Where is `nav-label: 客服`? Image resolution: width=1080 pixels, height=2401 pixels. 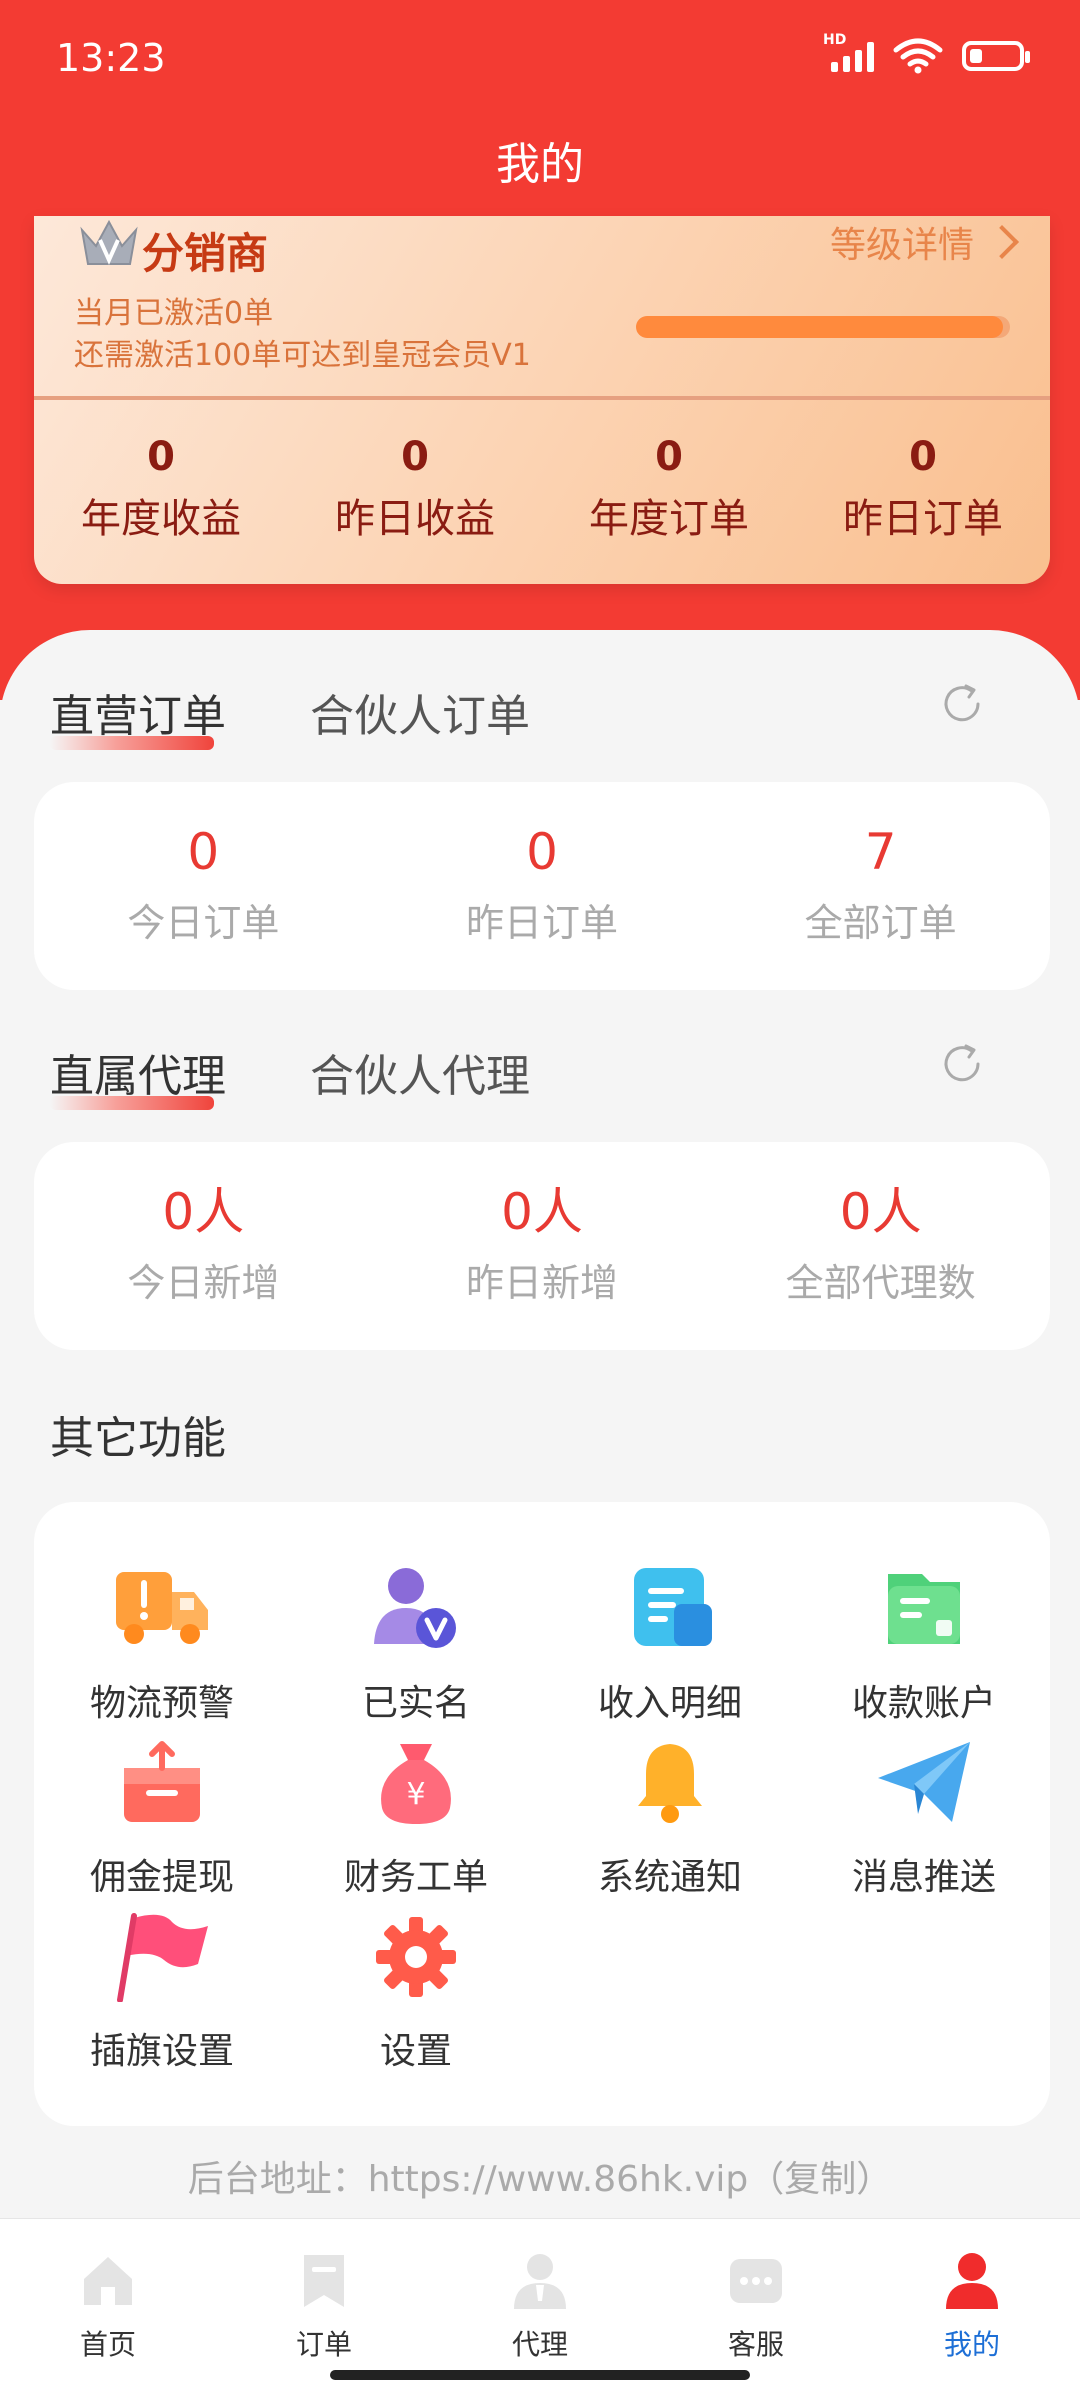
nav-label: 客服 is located at coordinates (755, 2344).